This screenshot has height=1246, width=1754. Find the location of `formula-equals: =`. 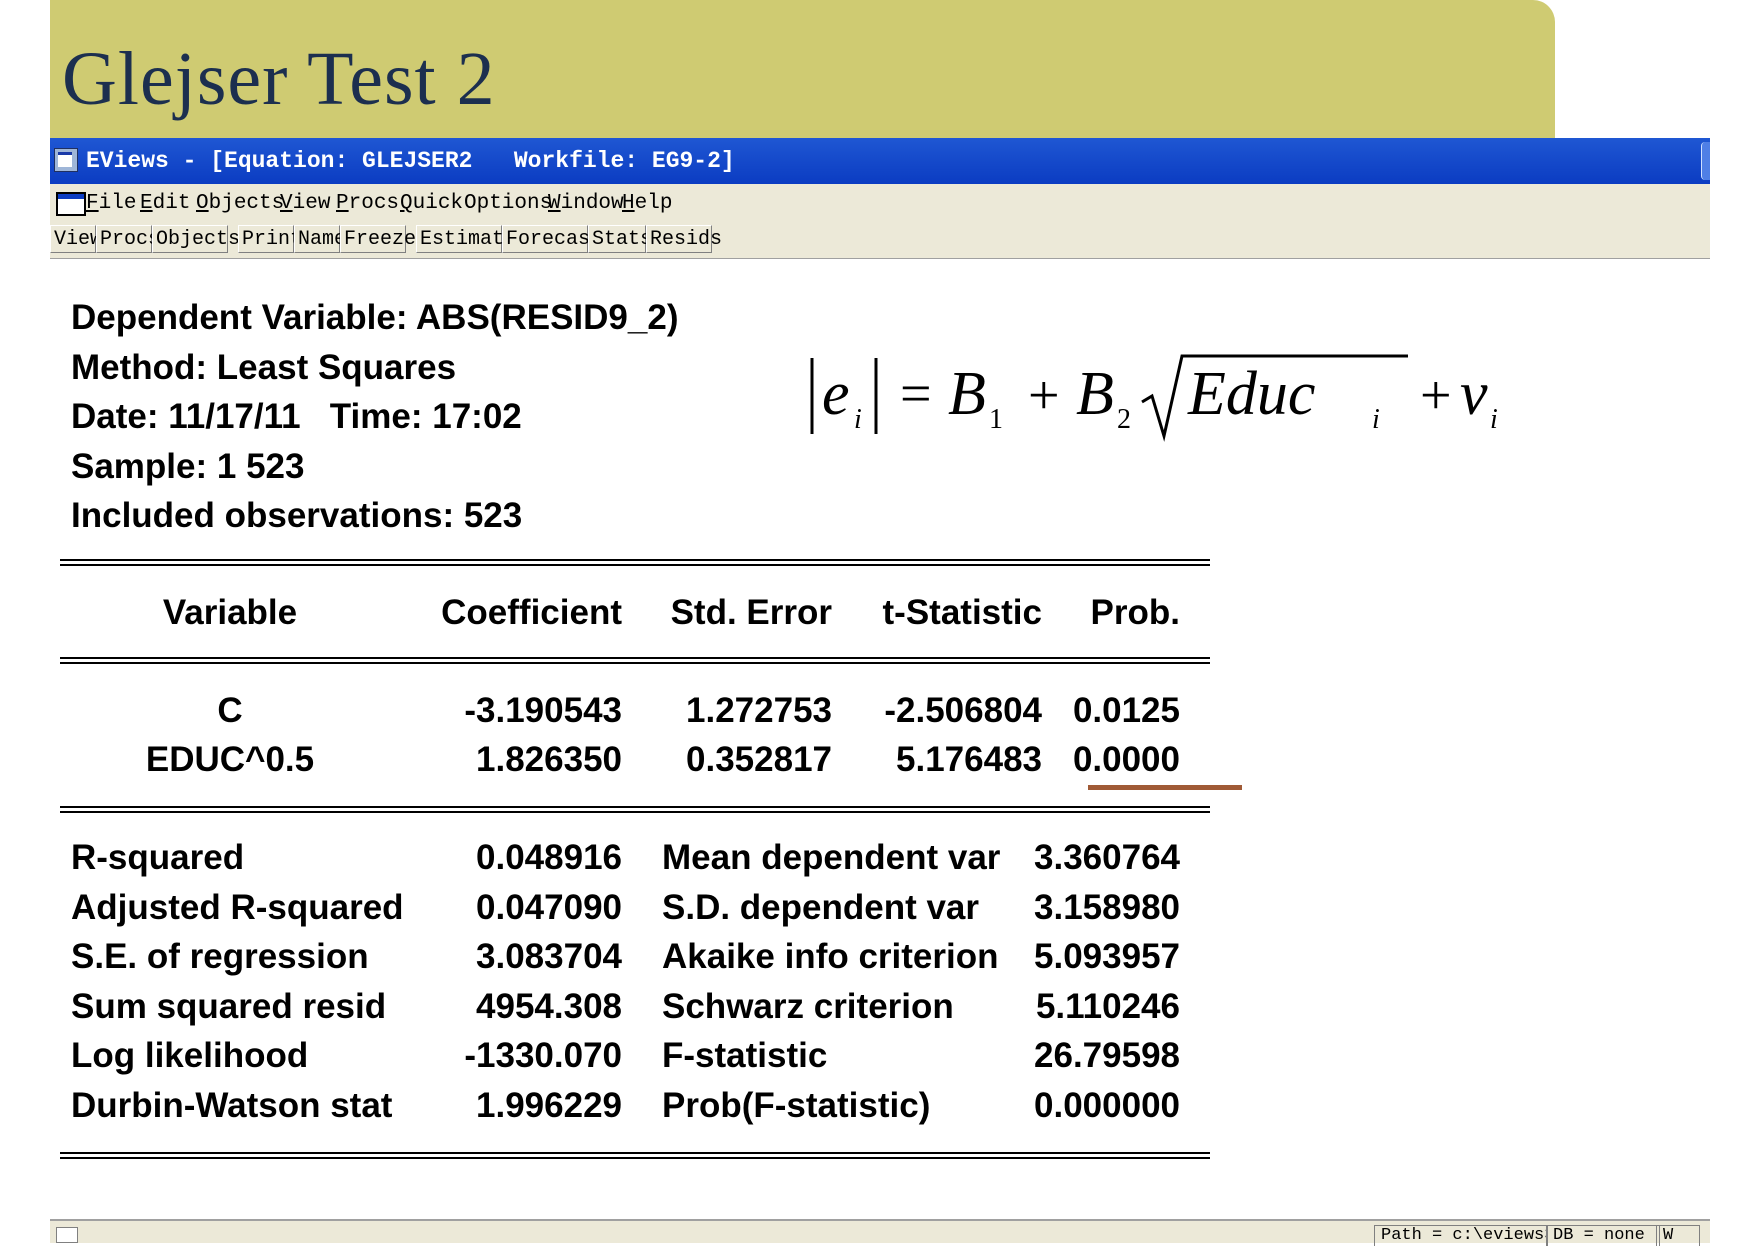

formula-equals: = is located at coordinates (916, 394).